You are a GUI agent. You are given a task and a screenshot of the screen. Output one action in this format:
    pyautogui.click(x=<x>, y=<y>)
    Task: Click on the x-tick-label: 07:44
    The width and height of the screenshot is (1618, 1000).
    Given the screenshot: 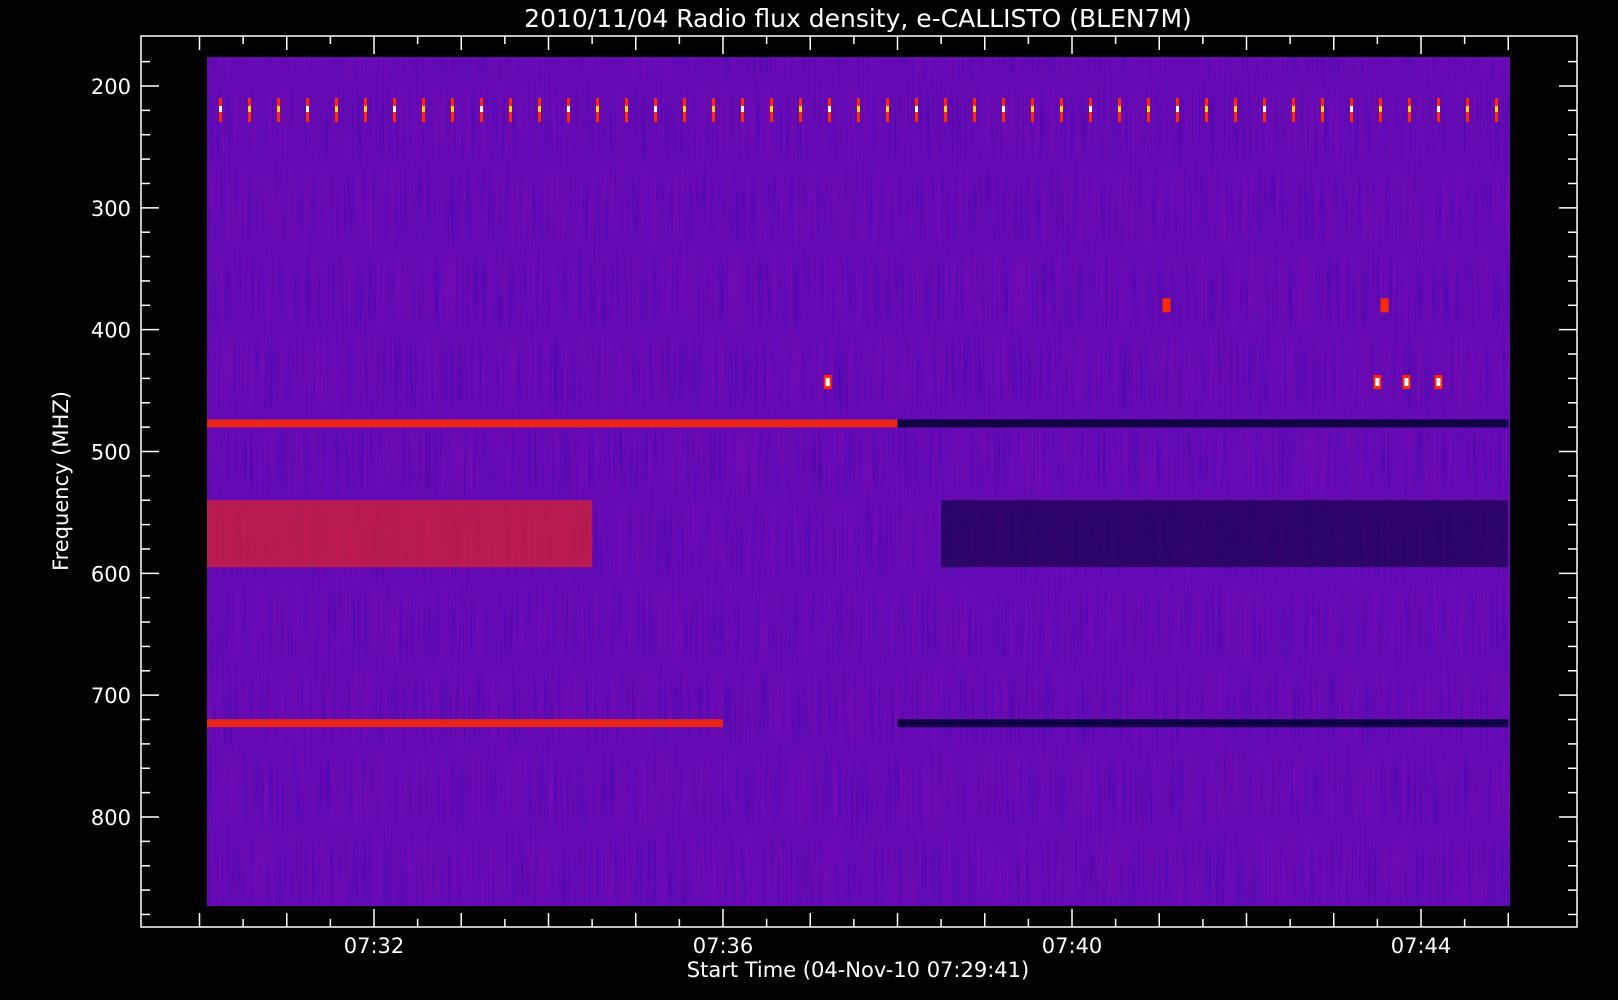 What is the action you would take?
    pyautogui.click(x=1421, y=946)
    